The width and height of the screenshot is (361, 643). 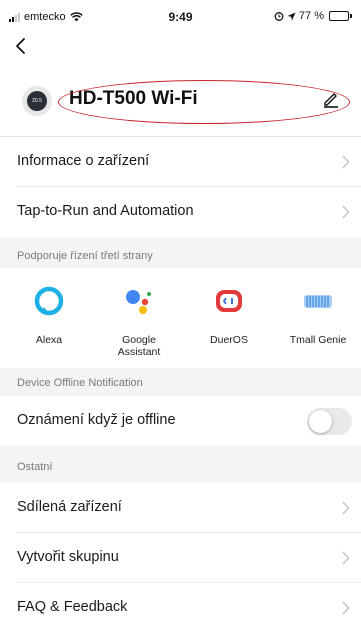 I want to click on thermostat-icon-text: 20.5, so click(x=37, y=101).